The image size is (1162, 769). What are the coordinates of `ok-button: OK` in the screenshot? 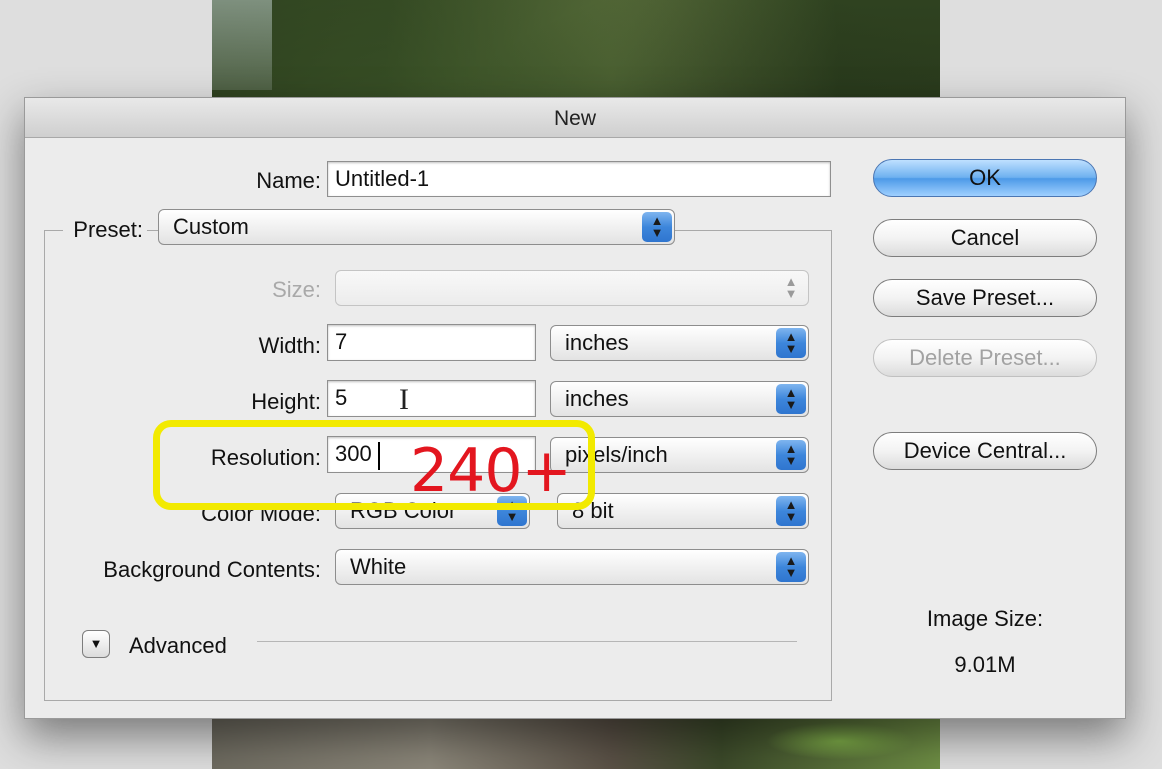 It's located at (985, 178).